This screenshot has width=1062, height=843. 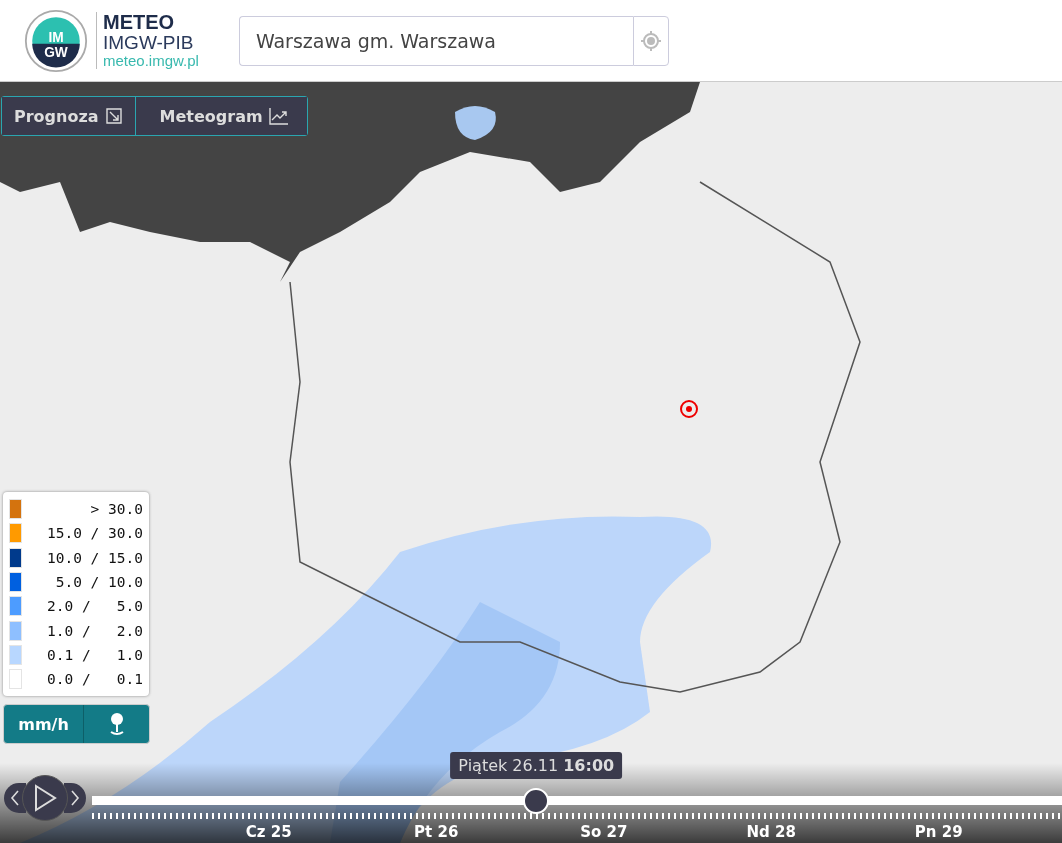 What do you see at coordinates (536, 765) in the screenshot?
I see `time-tooltip: Piątek 26.11 16:00` at bounding box center [536, 765].